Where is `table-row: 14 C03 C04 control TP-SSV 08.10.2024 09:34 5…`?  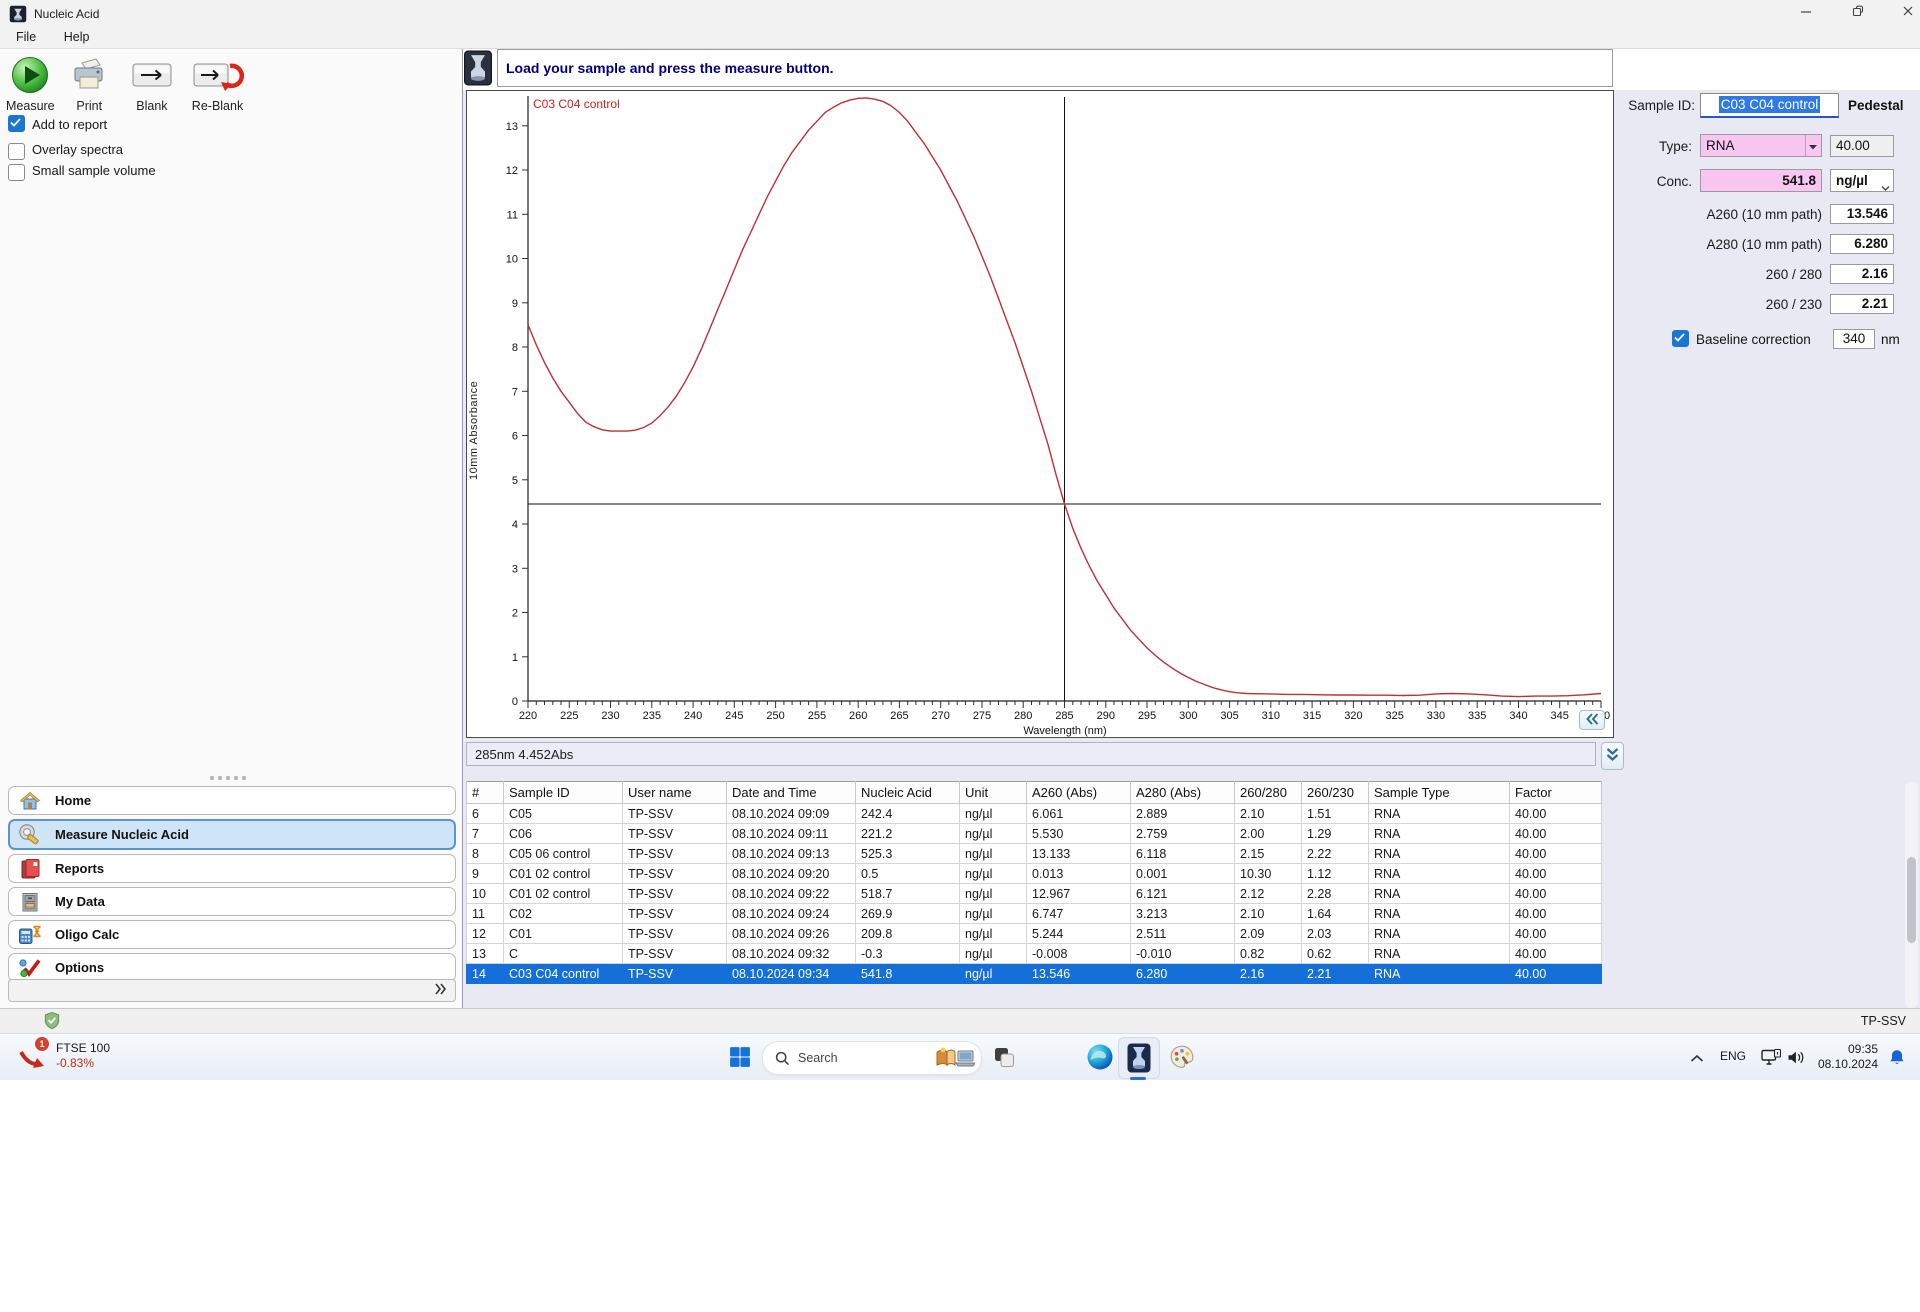 table-row: 14 C03 C04 control TP-SSV 08.10.2024 09:34 5… is located at coordinates (1034, 973).